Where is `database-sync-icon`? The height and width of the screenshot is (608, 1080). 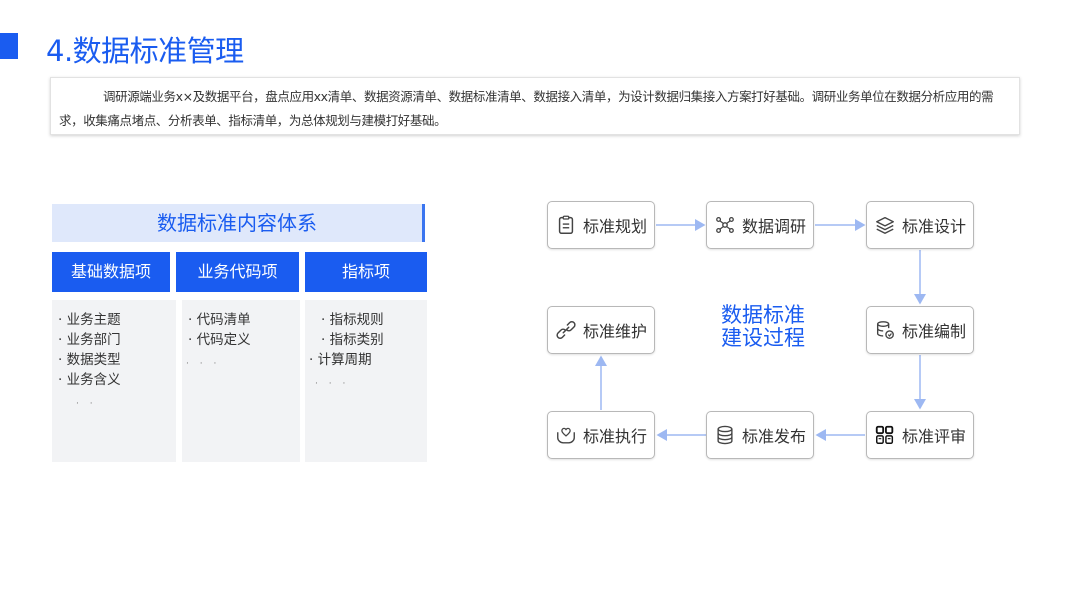
database-sync-icon is located at coordinates (885, 330).